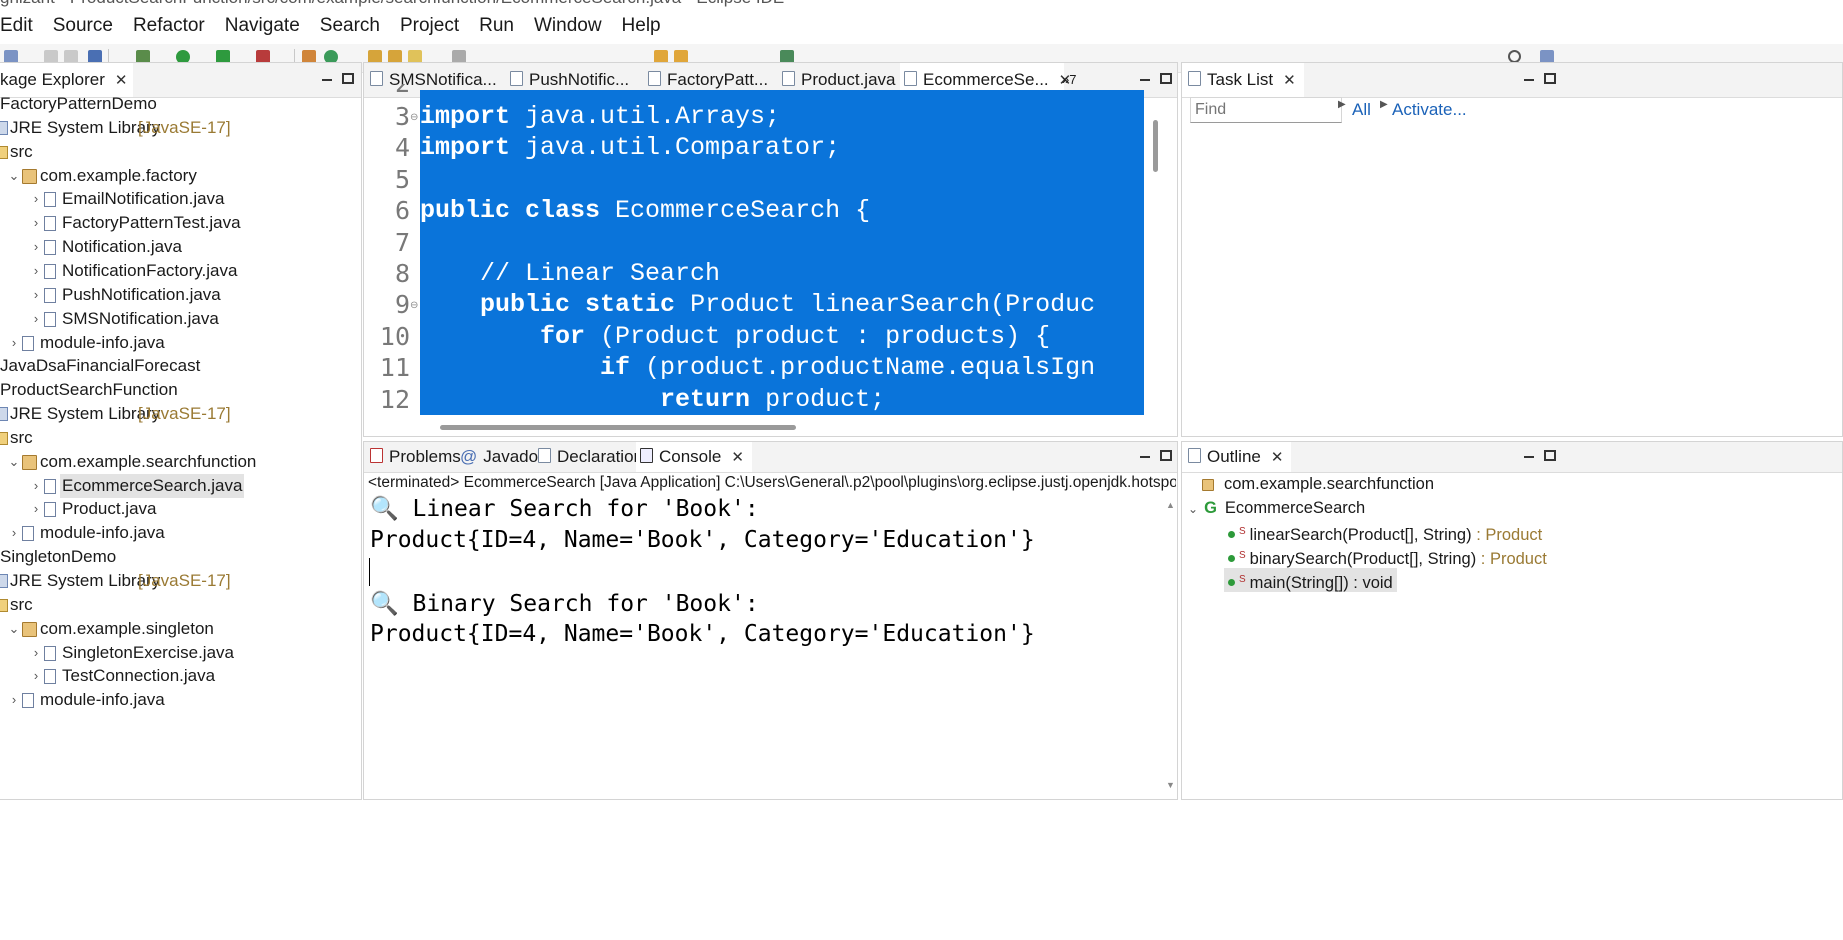  What do you see at coordinates (590, 457) in the screenshot?
I see `tab-declaration: Declaration` at bounding box center [590, 457].